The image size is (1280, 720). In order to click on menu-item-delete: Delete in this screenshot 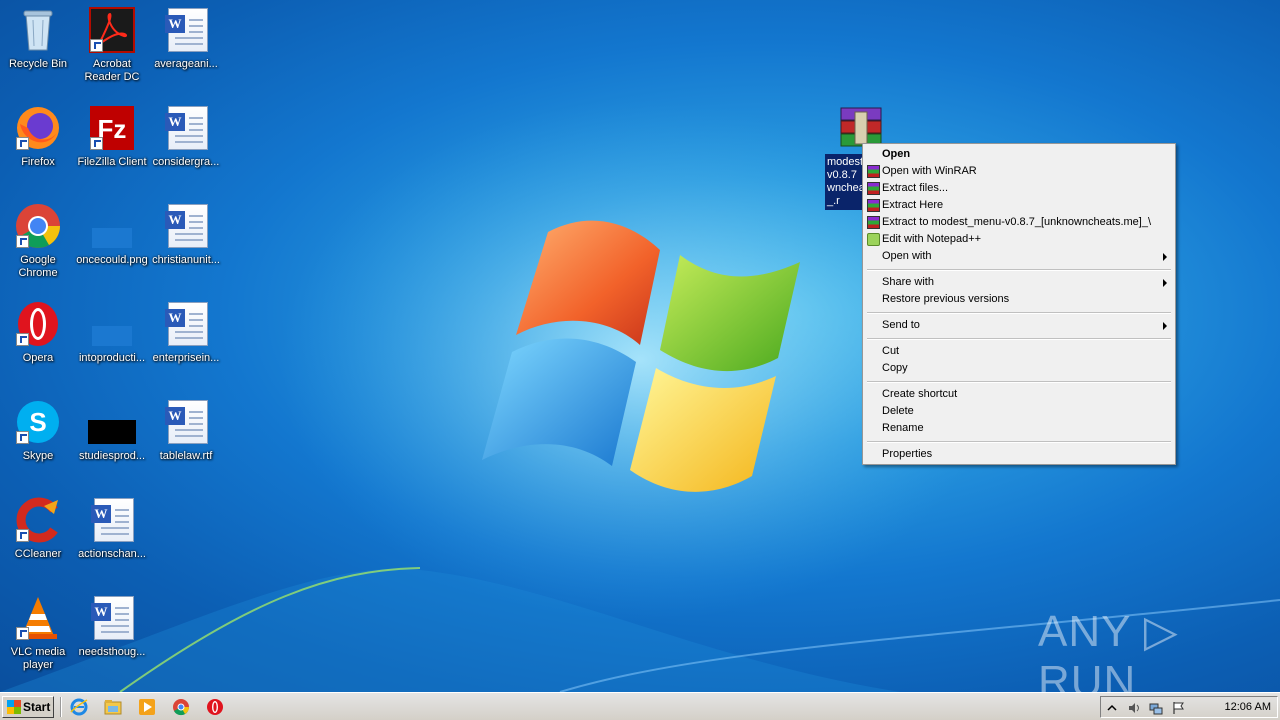, I will do `click(1019, 411)`.